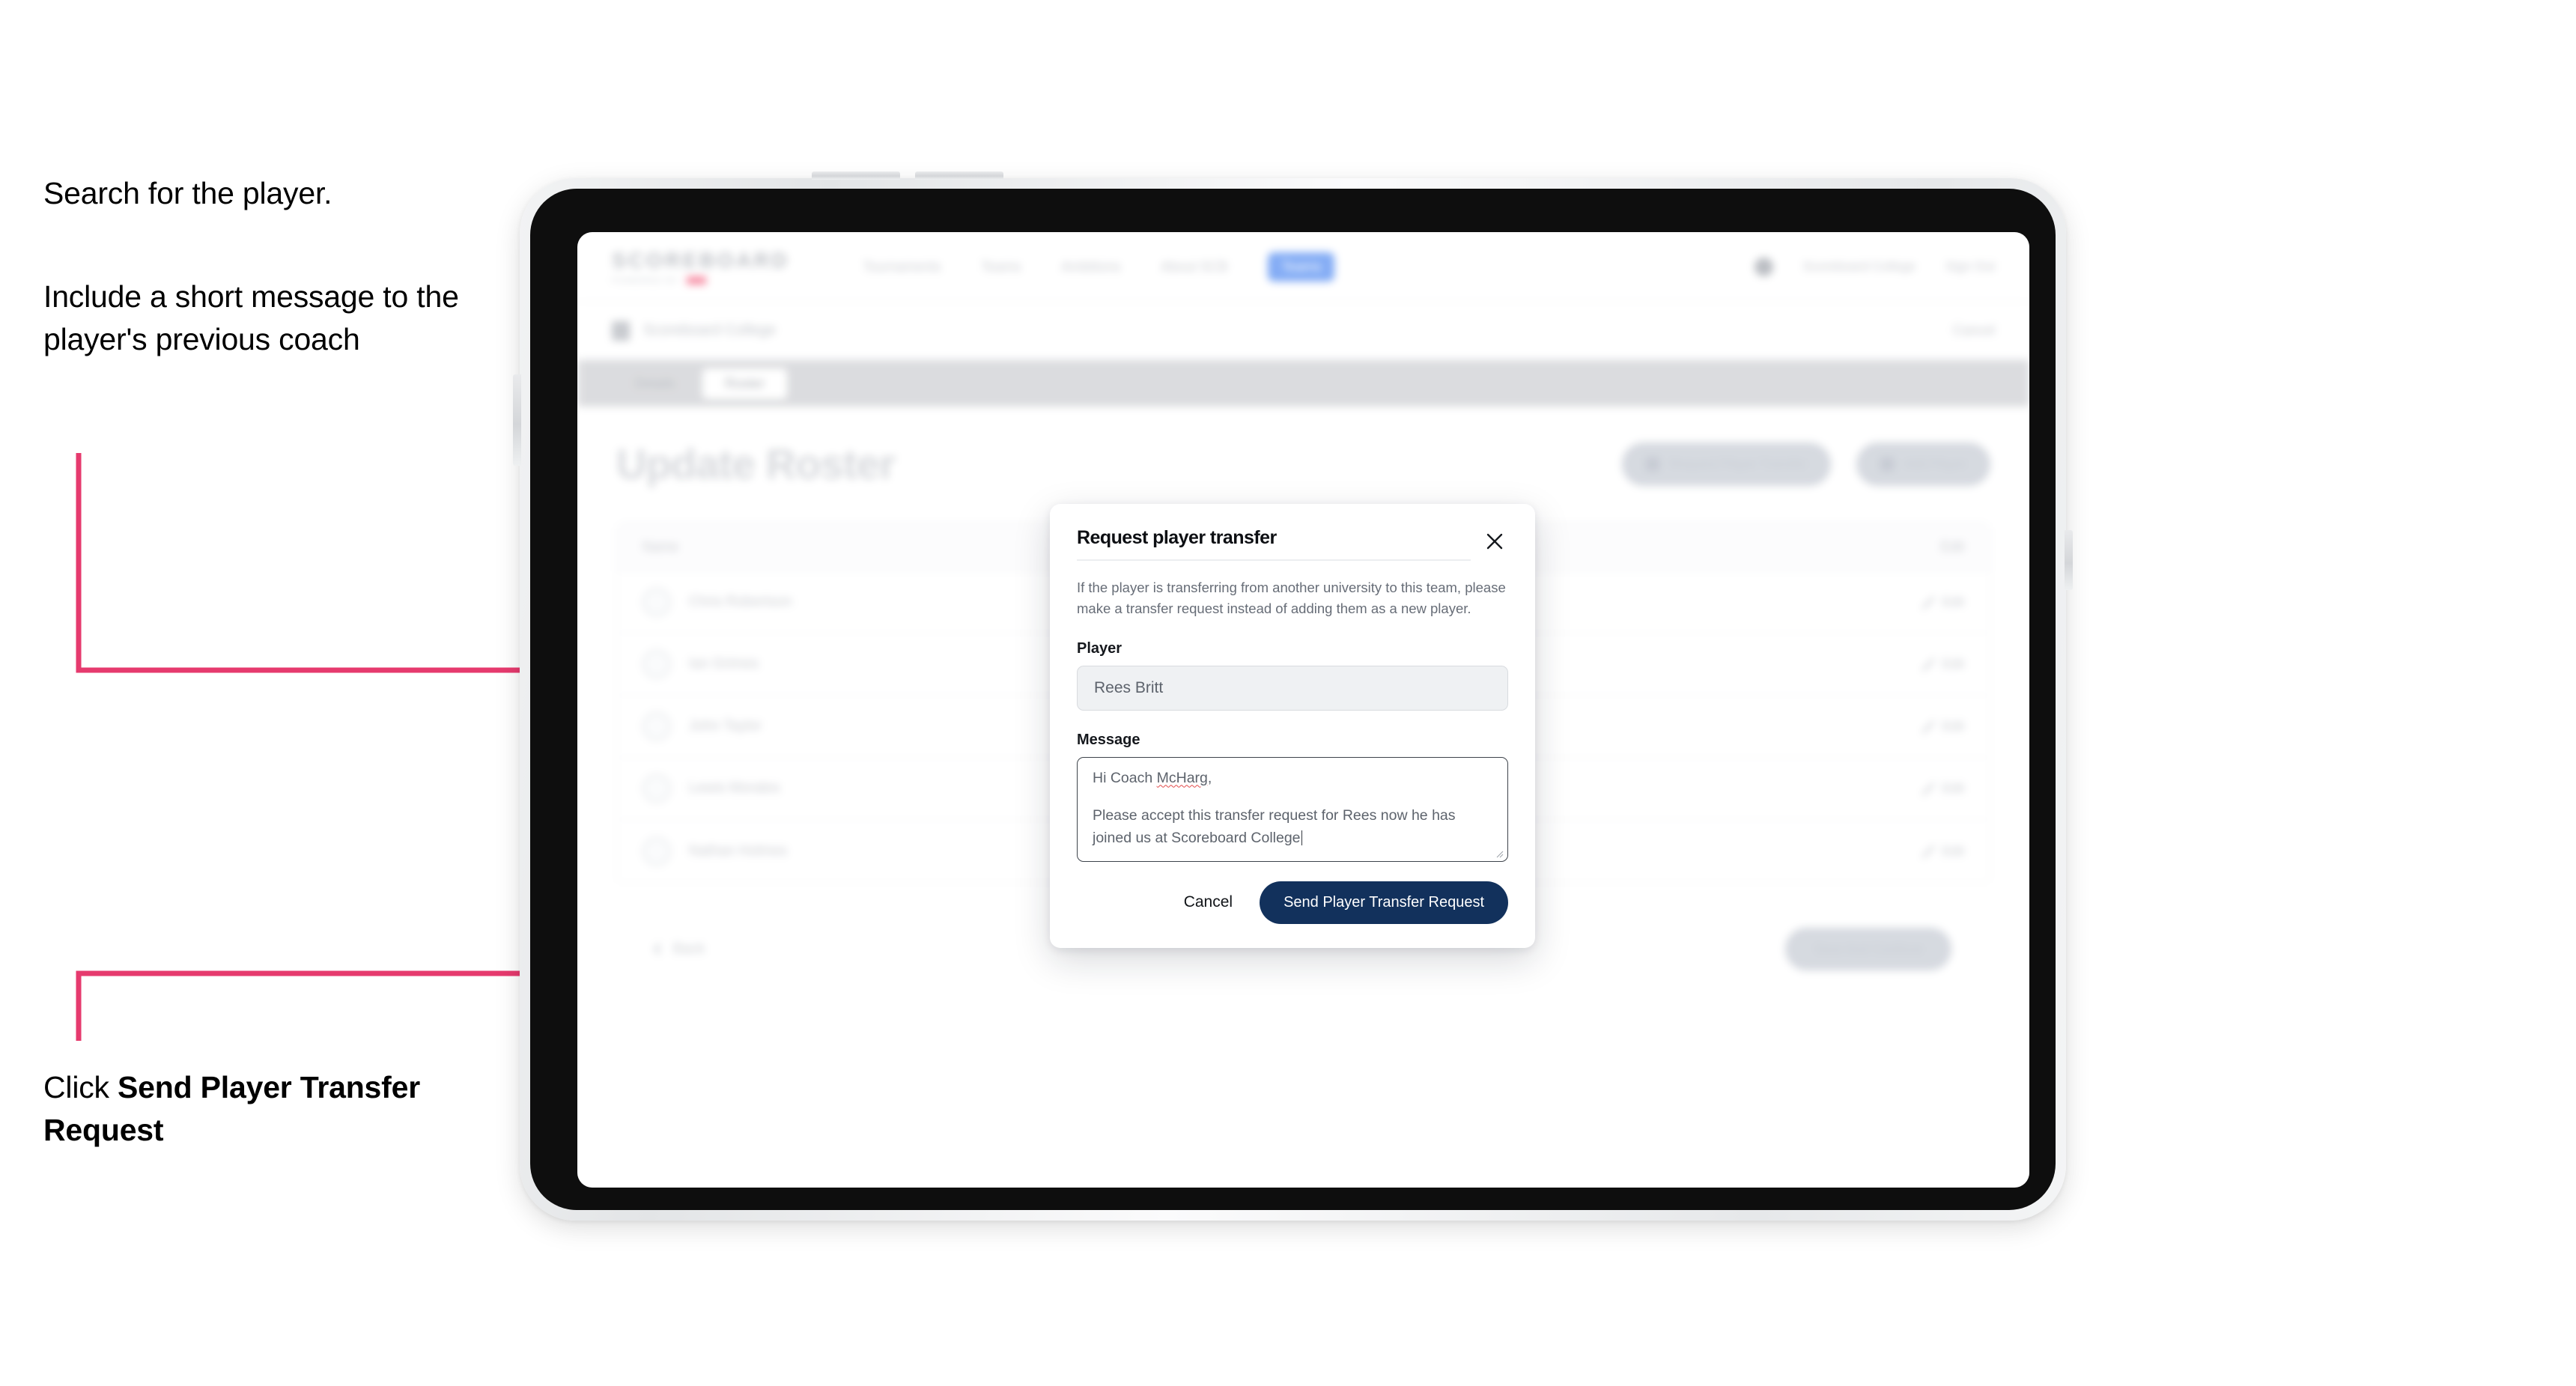  What do you see at coordinates (1859, 266) in the screenshot?
I see `header-org-name: Scoreboard College` at bounding box center [1859, 266].